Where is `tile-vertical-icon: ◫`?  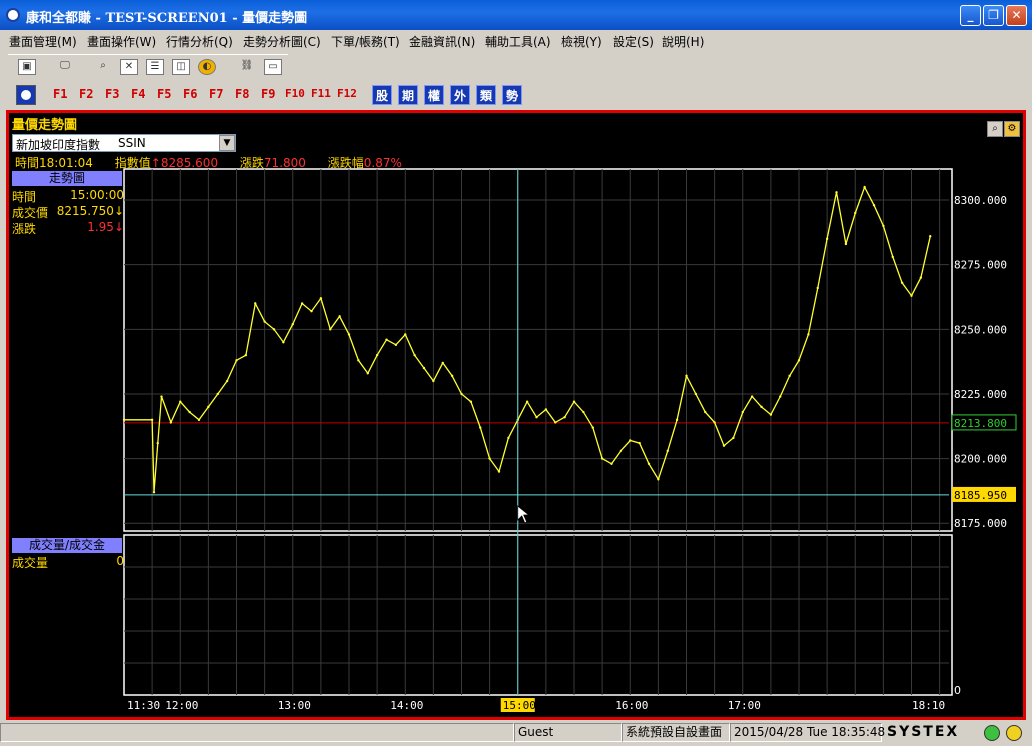 tile-vertical-icon: ◫ is located at coordinates (181, 67).